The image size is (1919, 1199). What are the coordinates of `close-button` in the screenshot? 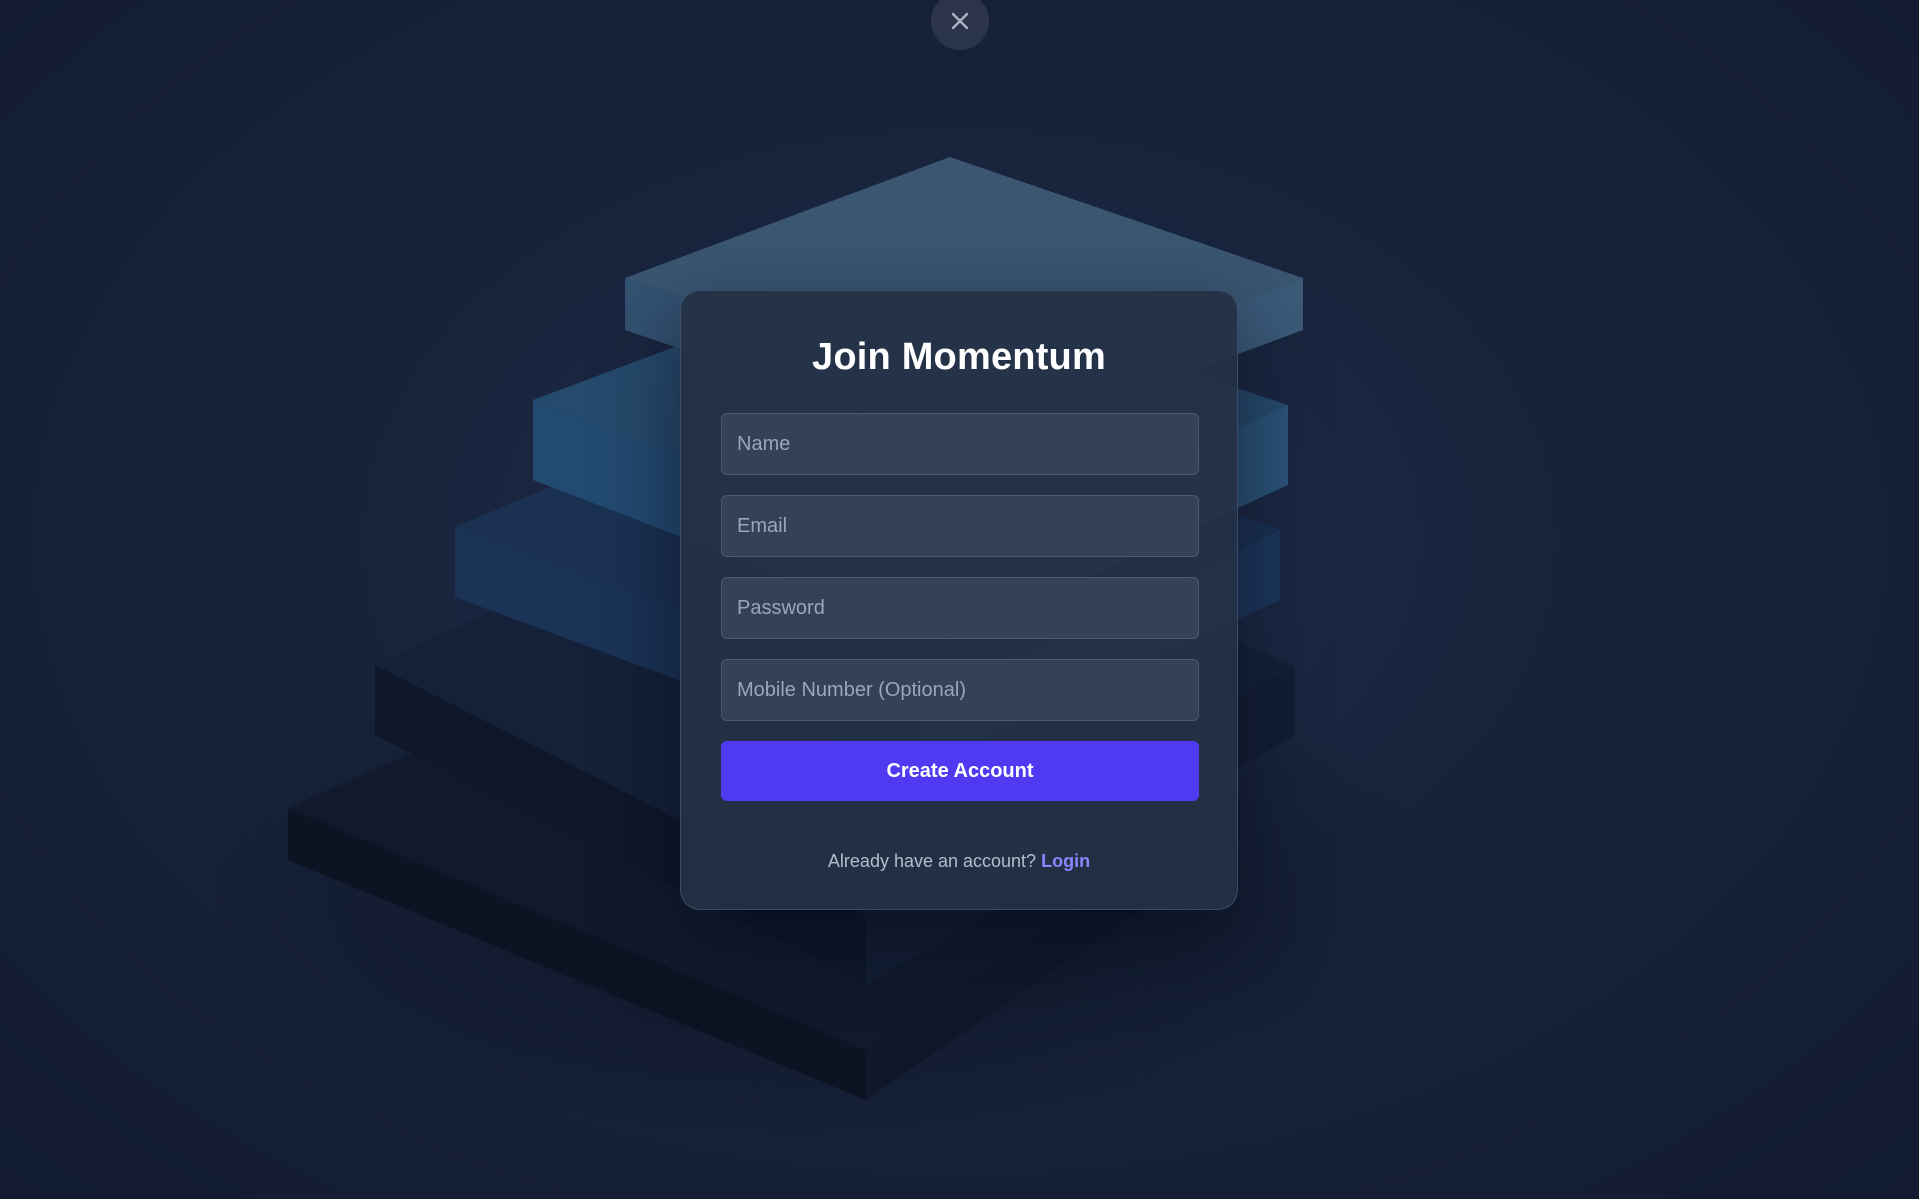 It's located at (960, 25).